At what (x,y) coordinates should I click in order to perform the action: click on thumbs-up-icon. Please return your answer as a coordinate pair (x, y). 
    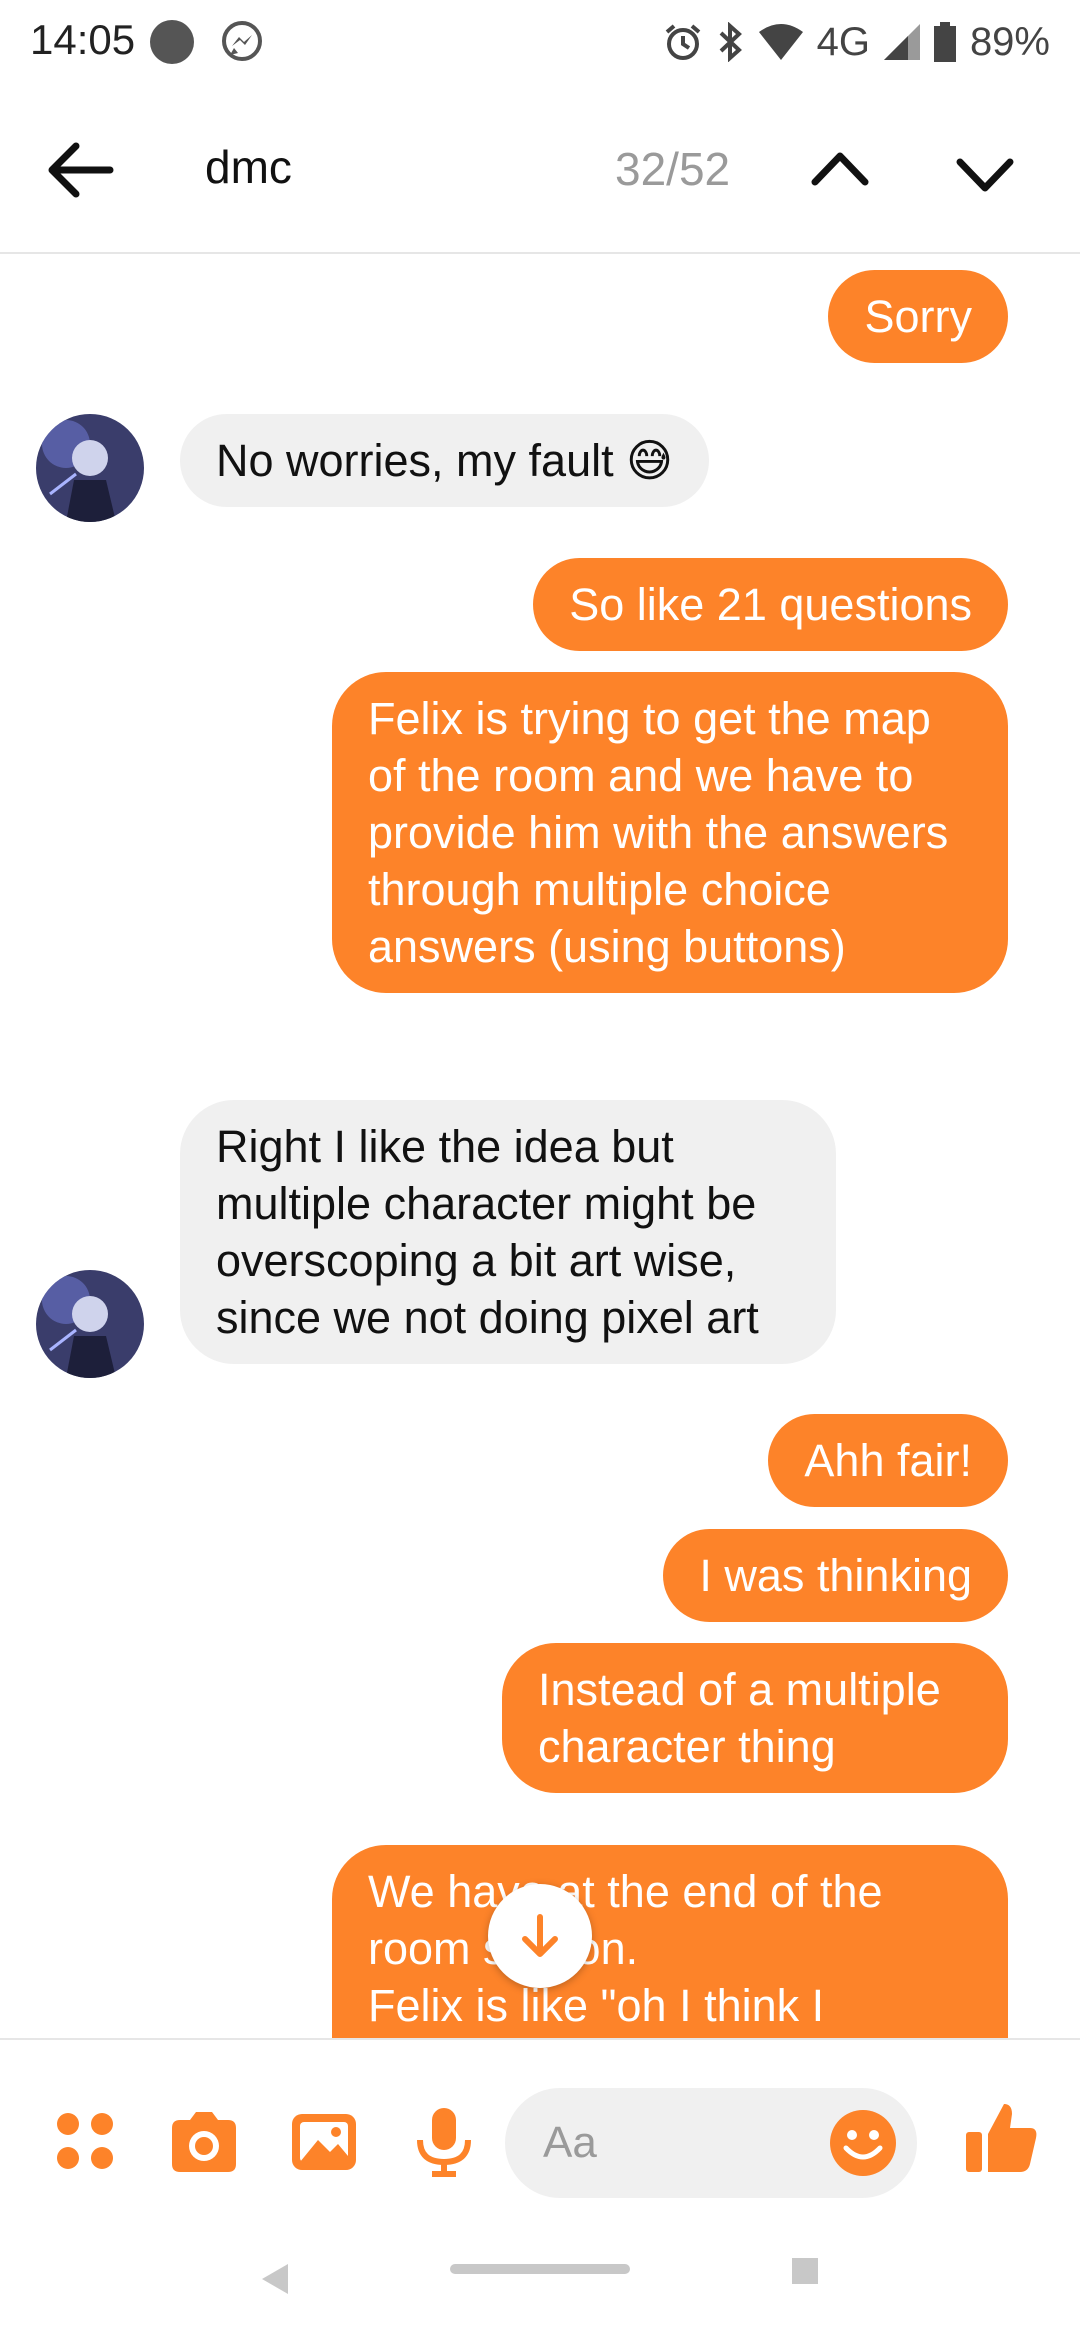
    Looking at the image, I should click on (1000, 2136).